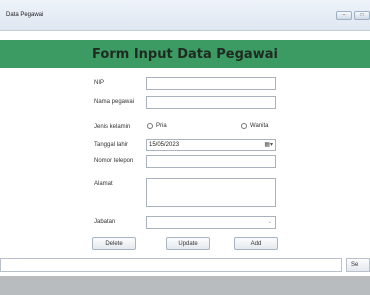 This screenshot has height=295, width=370. Describe the element at coordinates (259, 126) in the screenshot. I see `radio-wanita-label: Wanita` at that location.